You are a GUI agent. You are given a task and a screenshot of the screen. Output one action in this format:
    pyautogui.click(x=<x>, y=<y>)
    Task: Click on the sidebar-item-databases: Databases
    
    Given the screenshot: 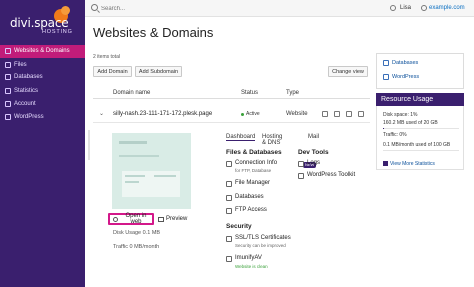 What is the action you would take?
    pyautogui.click(x=42, y=77)
    